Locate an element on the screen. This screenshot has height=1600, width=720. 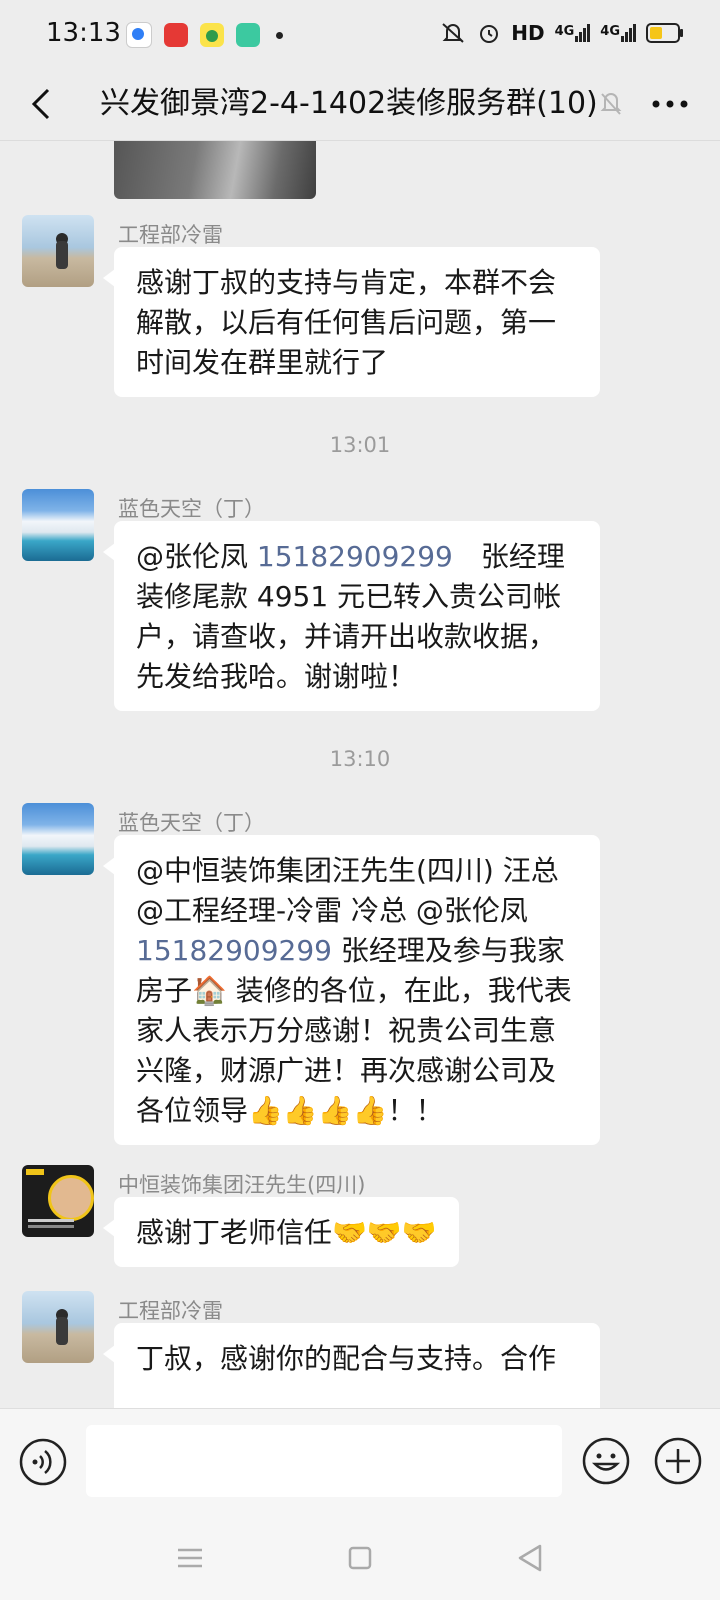
signal-1: 4G is located at coordinates (573, 33).